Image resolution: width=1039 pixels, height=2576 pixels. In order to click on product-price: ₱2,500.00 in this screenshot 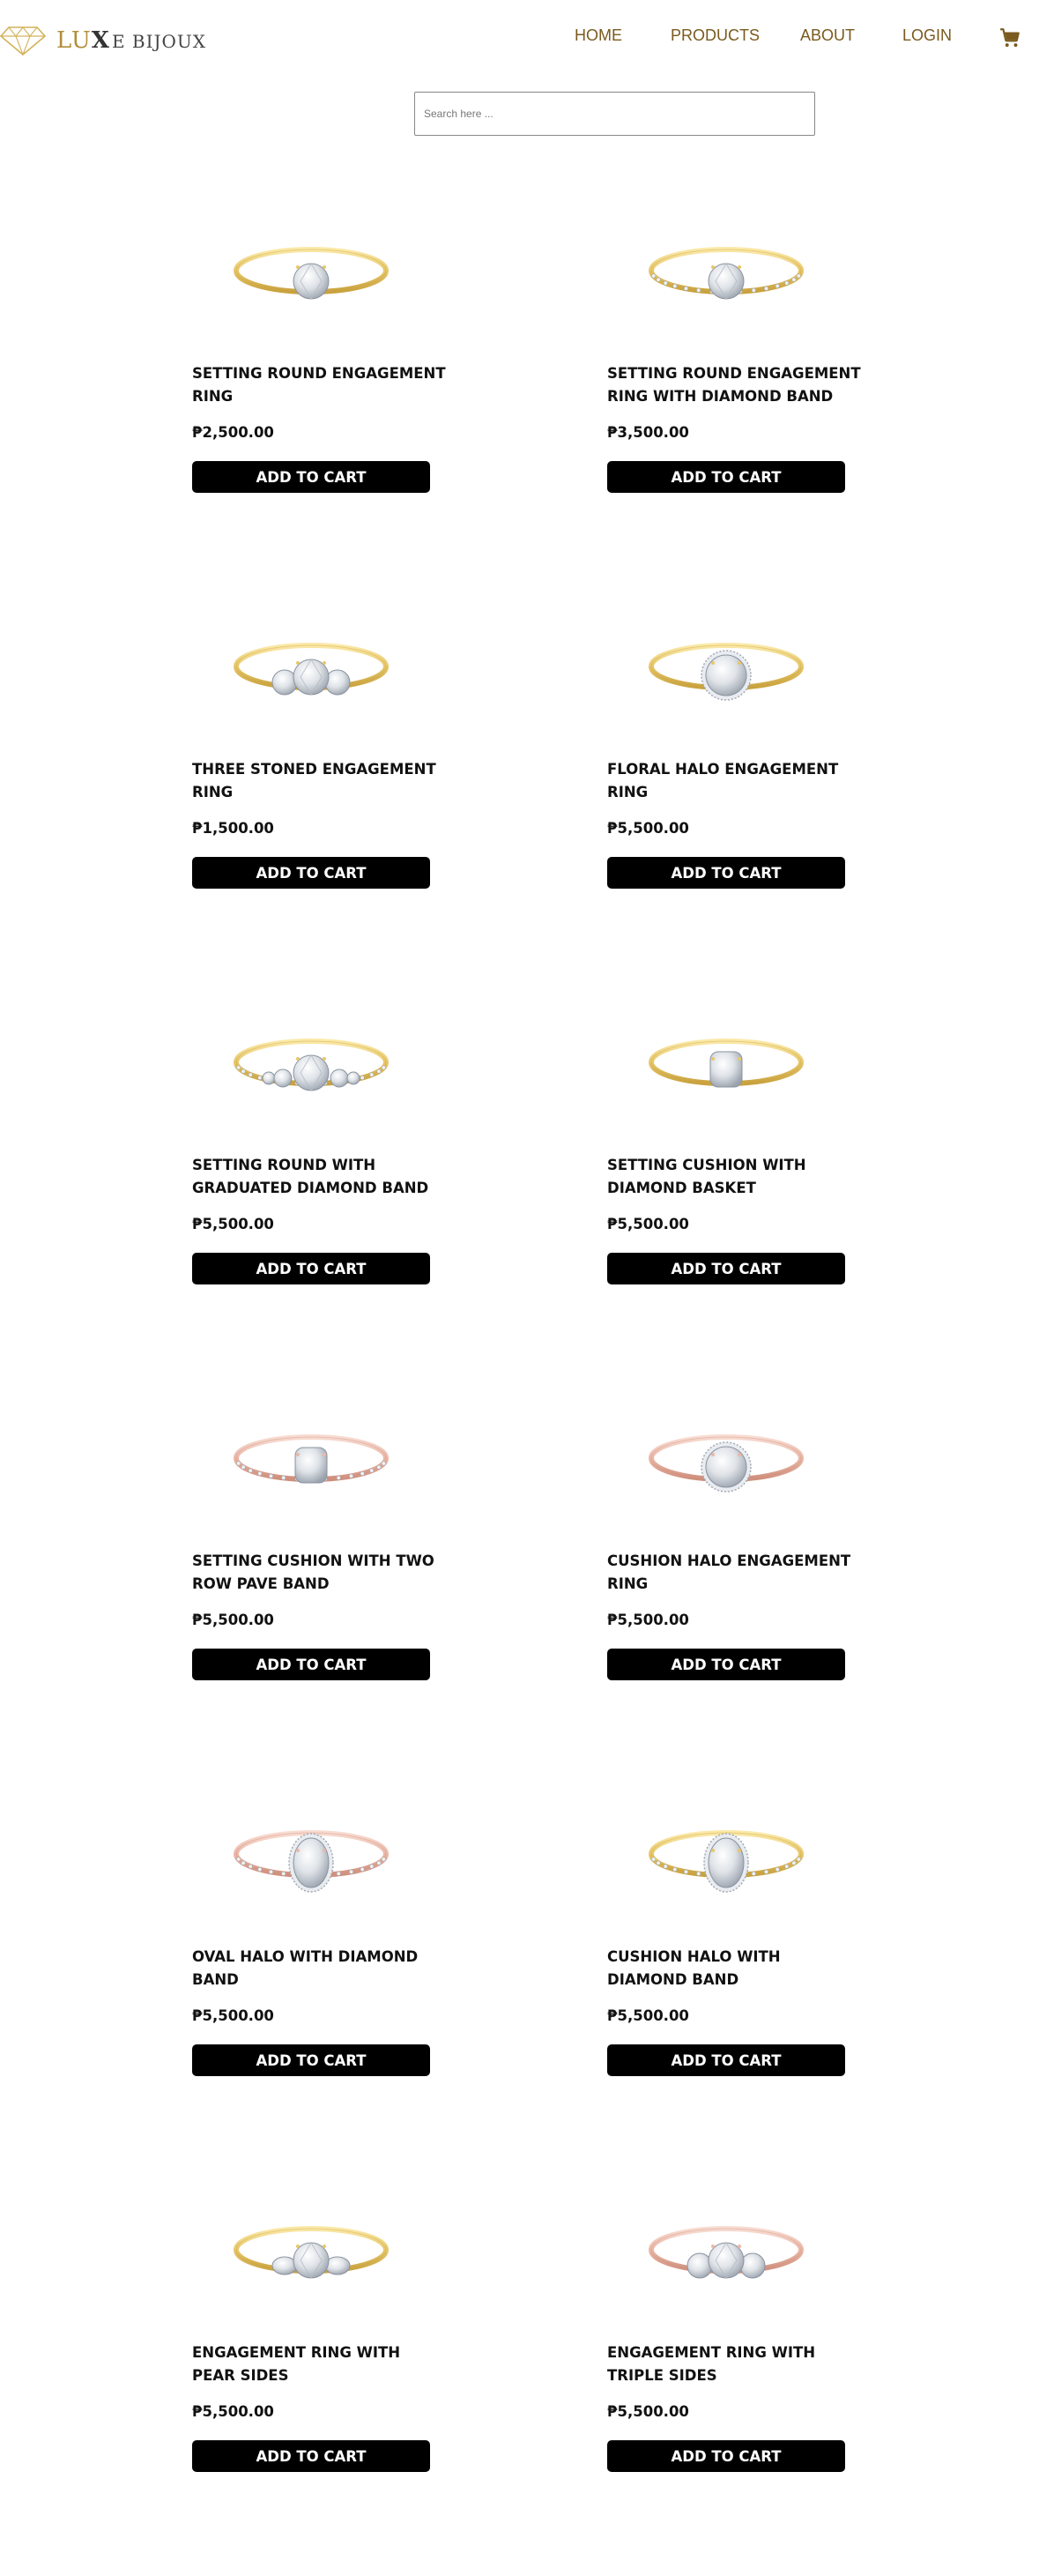, I will do `click(233, 433)`.